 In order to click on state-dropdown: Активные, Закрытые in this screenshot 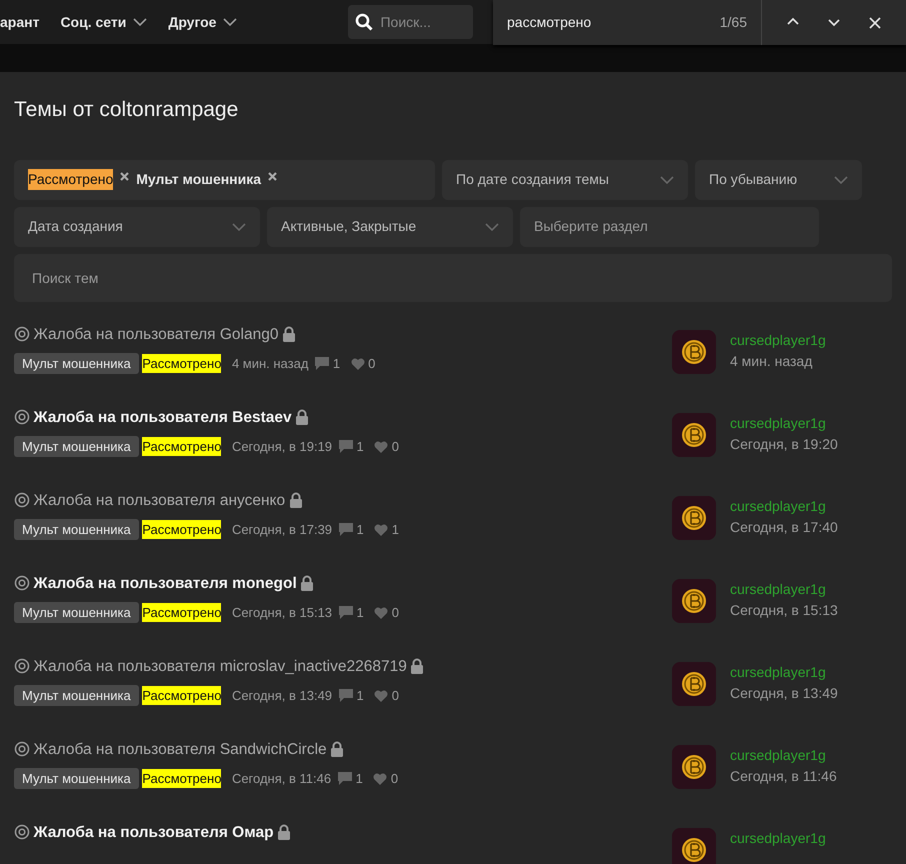, I will do `click(390, 226)`.